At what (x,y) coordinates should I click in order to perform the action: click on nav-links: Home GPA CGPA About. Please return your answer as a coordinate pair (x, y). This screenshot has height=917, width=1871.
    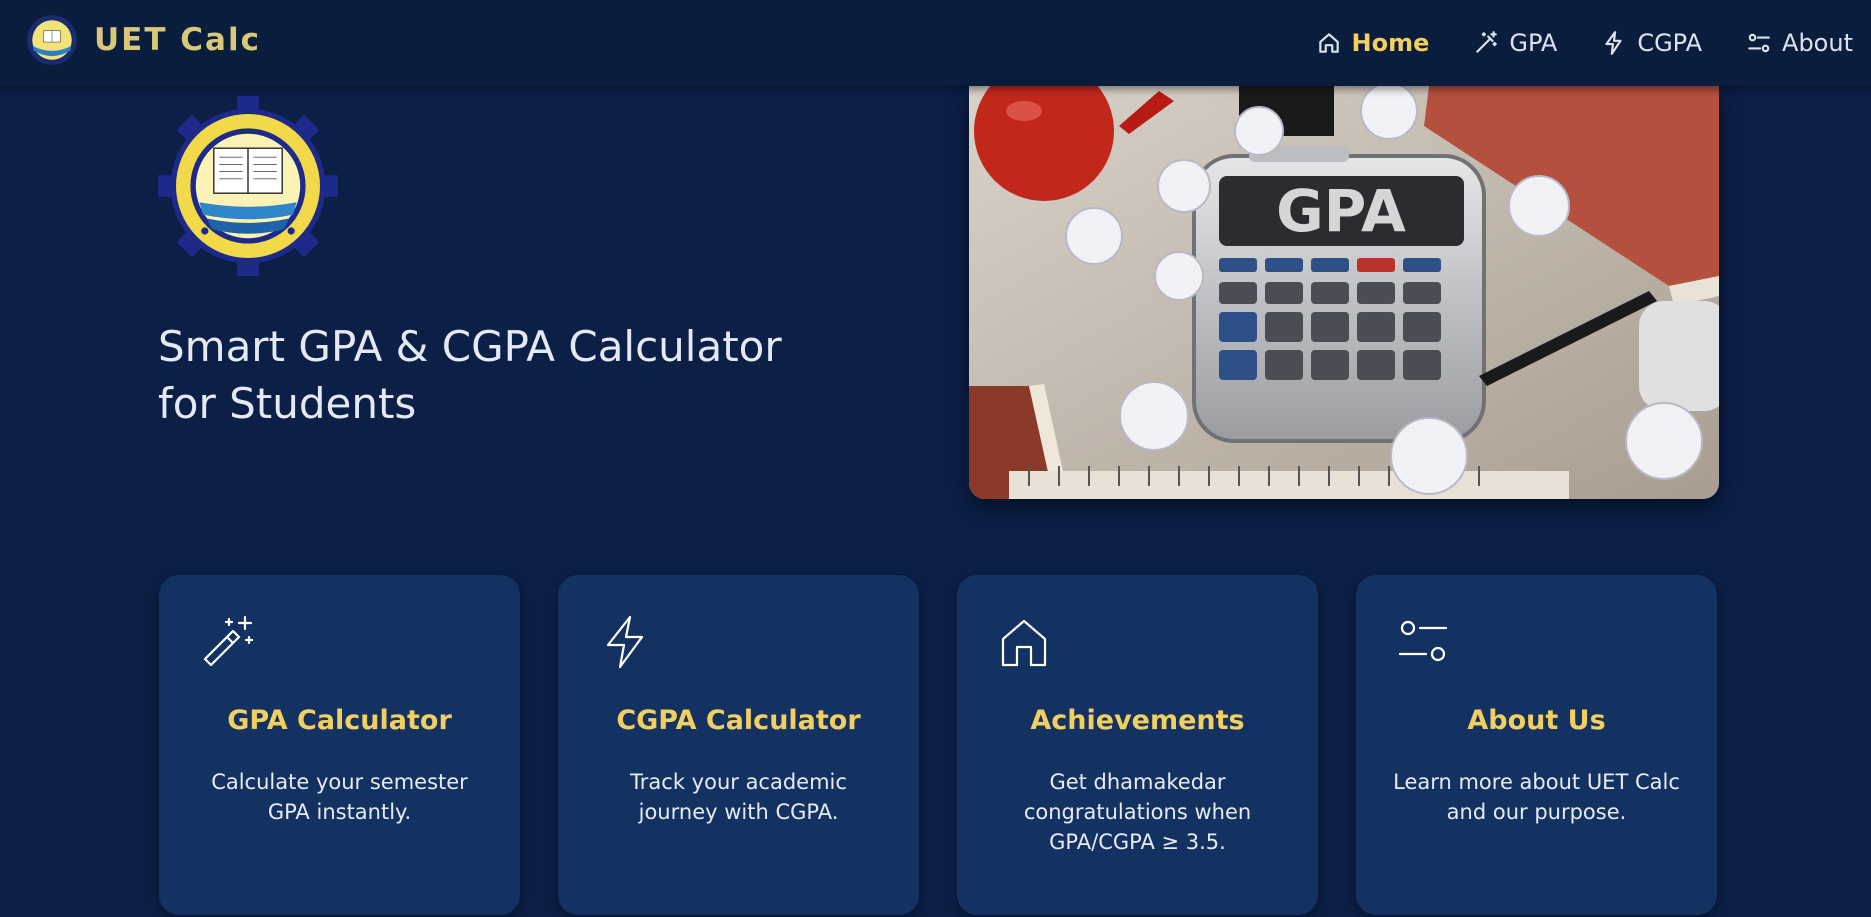
    Looking at the image, I should click on (1562, 43).